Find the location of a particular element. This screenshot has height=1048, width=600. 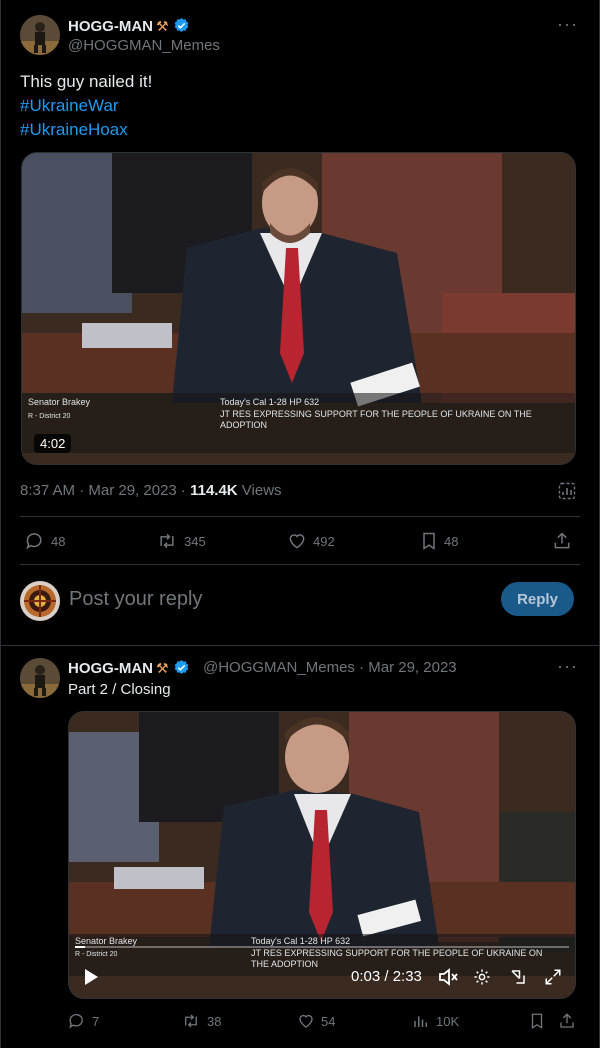

reply-action: 7 is located at coordinates (83, 1021).